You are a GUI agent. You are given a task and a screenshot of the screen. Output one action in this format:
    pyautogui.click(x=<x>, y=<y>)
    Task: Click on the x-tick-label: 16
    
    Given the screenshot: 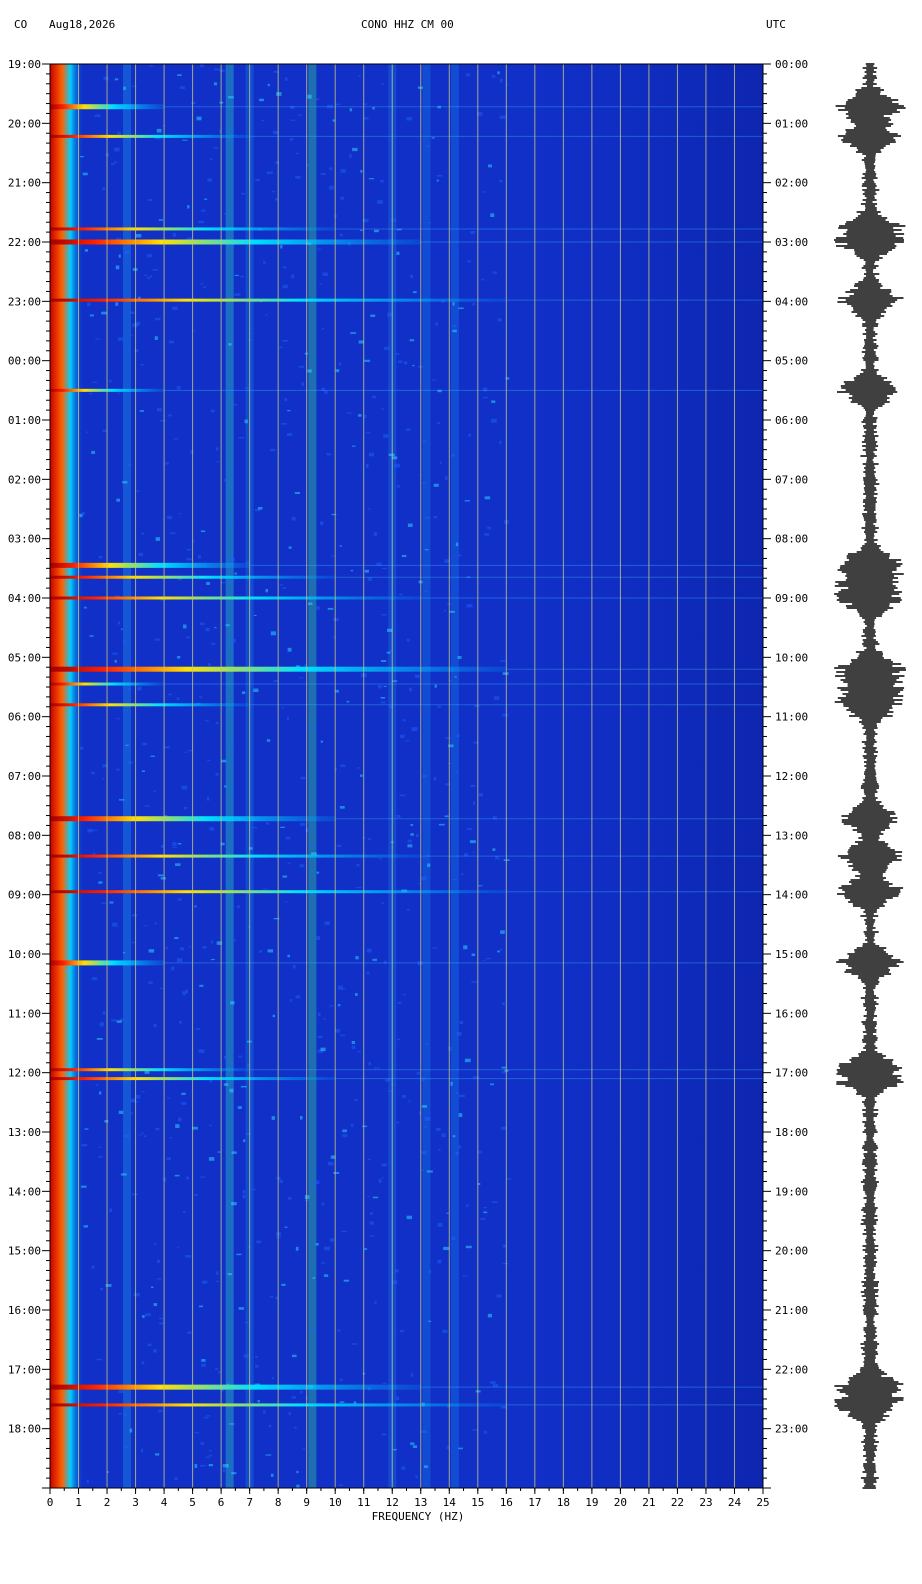 What is the action you would take?
    pyautogui.click(x=506, y=1502)
    